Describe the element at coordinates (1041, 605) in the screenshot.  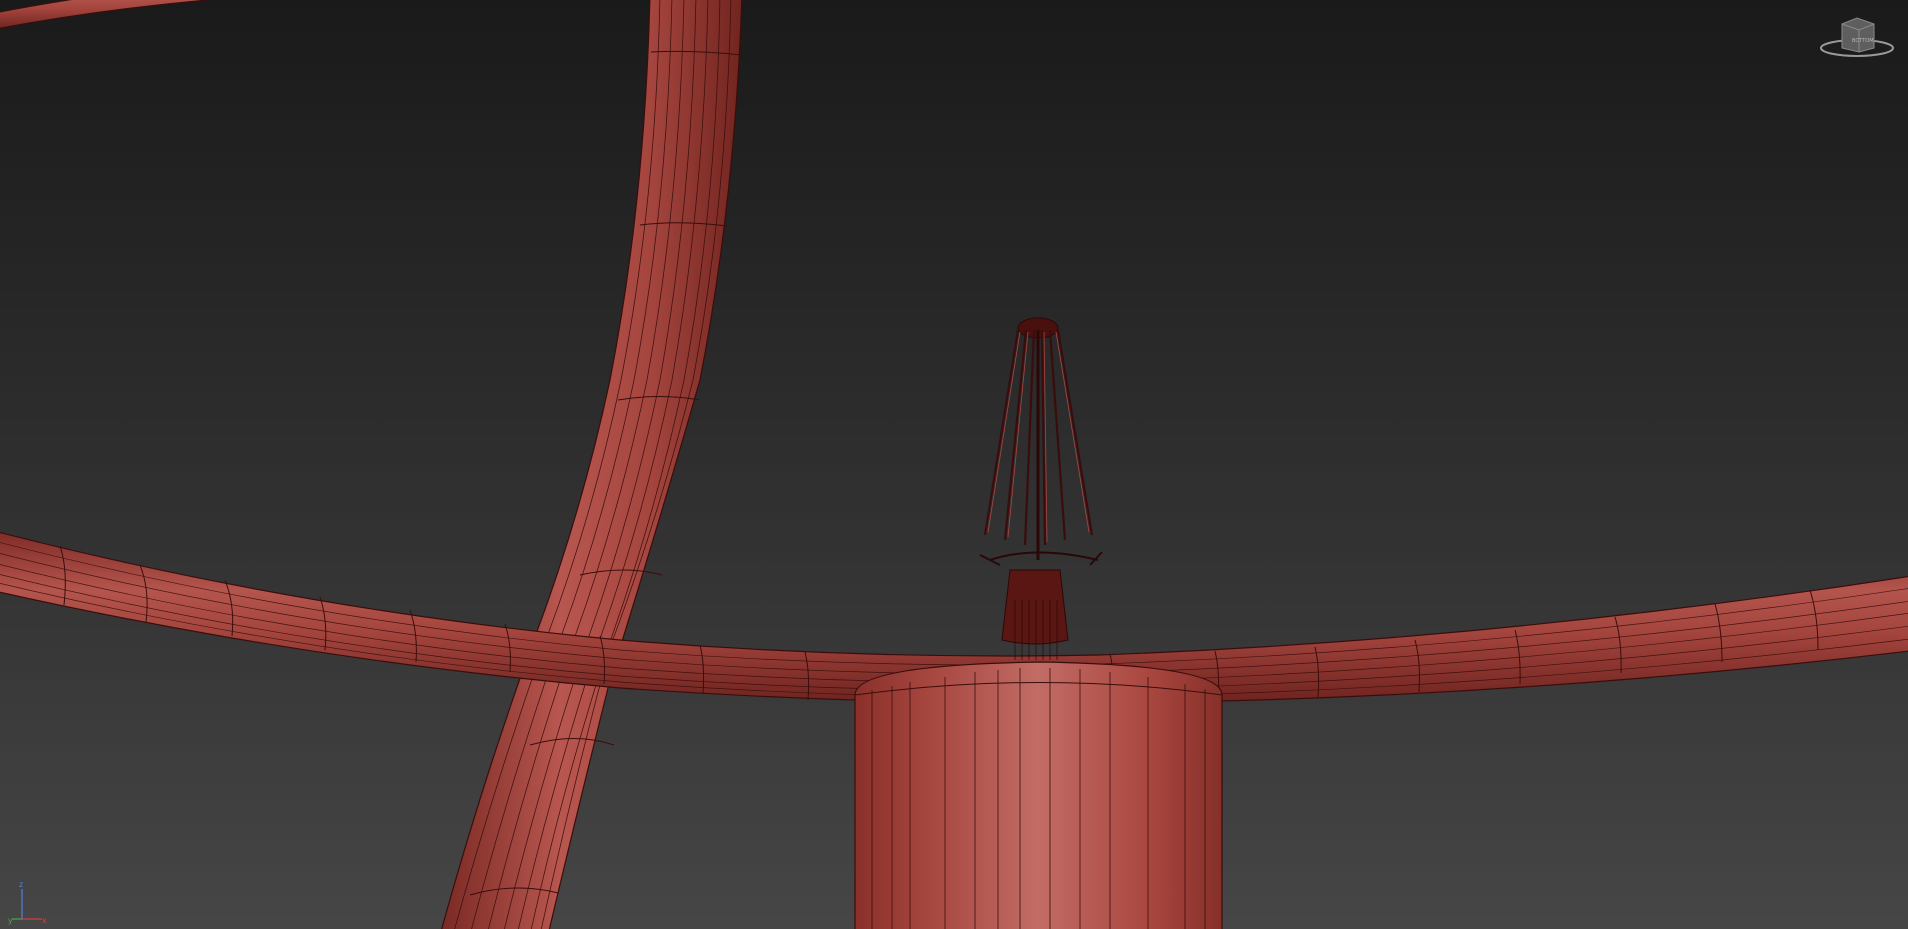
I see `lamp-socket` at that location.